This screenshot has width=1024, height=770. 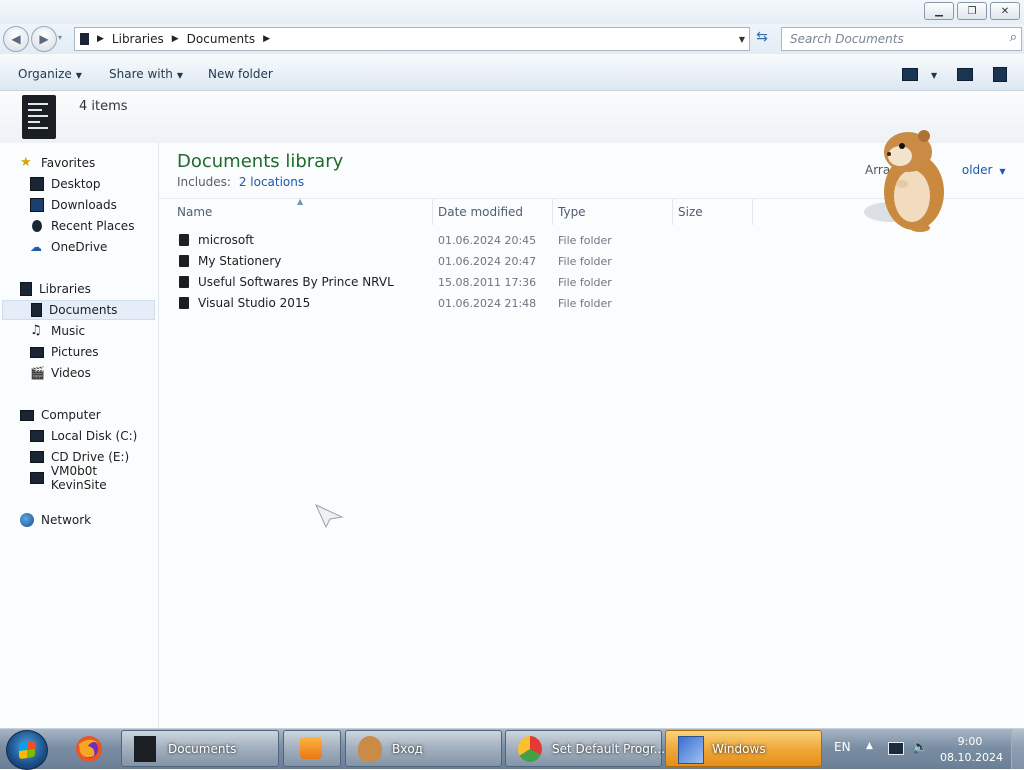 I want to click on nav-item-recent-places: Recent Places, so click(x=93, y=226).